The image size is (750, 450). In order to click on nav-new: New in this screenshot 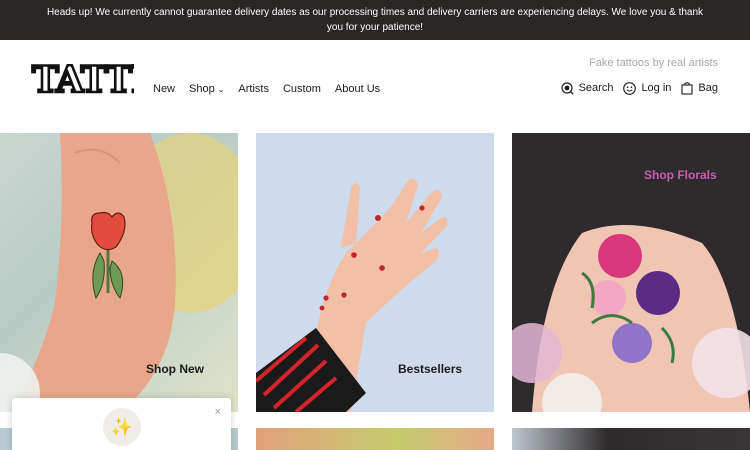, I will do `click(164, 89)`.